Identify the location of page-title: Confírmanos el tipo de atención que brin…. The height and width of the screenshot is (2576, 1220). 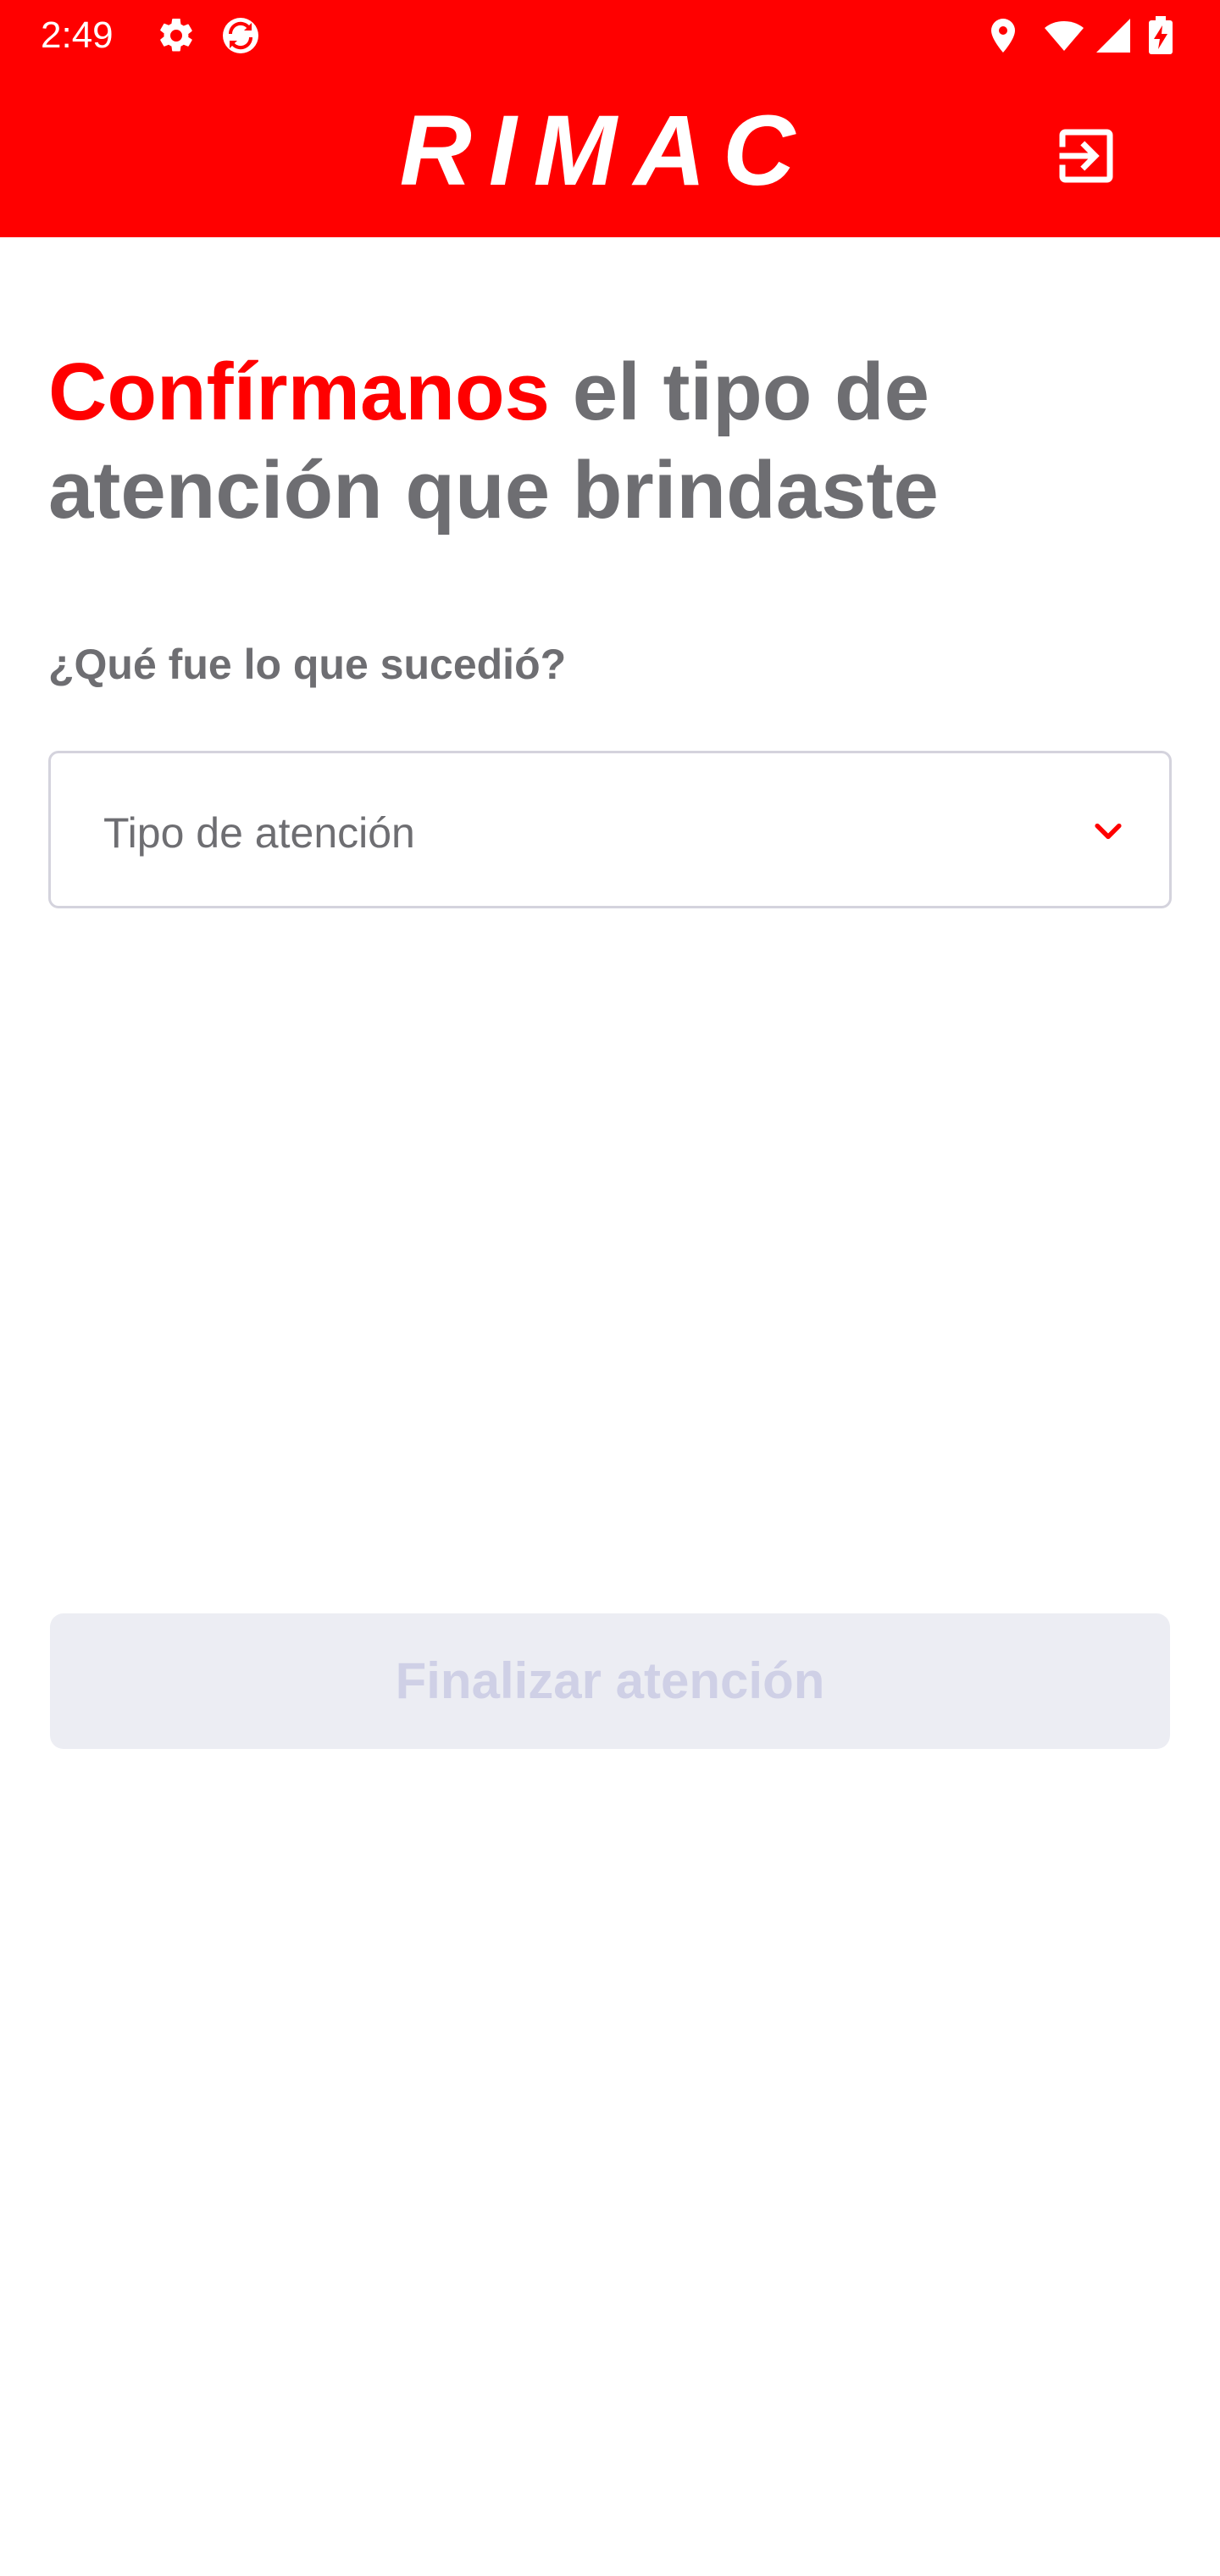
(599, 441).